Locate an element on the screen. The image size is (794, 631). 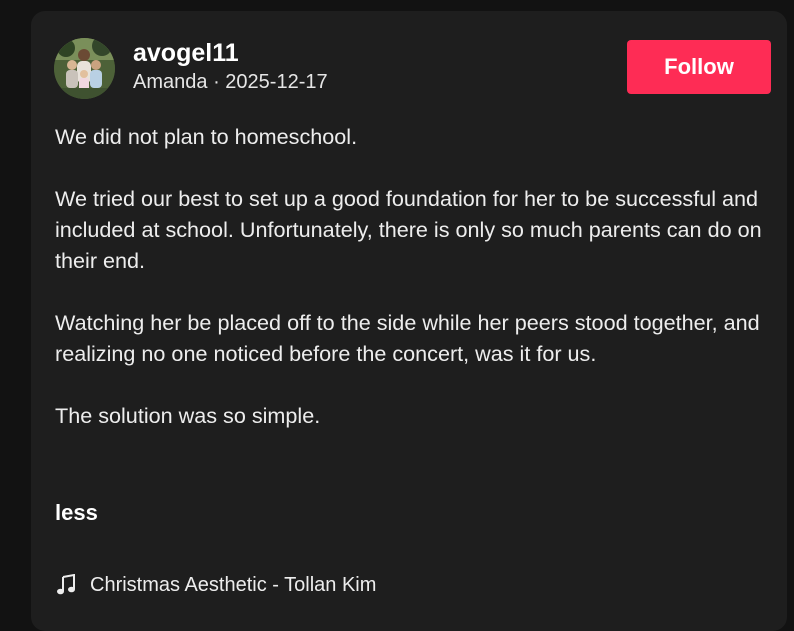
user-info: avogel11 Amanda · 2025-12-17 is located at coordinates (230, 66).